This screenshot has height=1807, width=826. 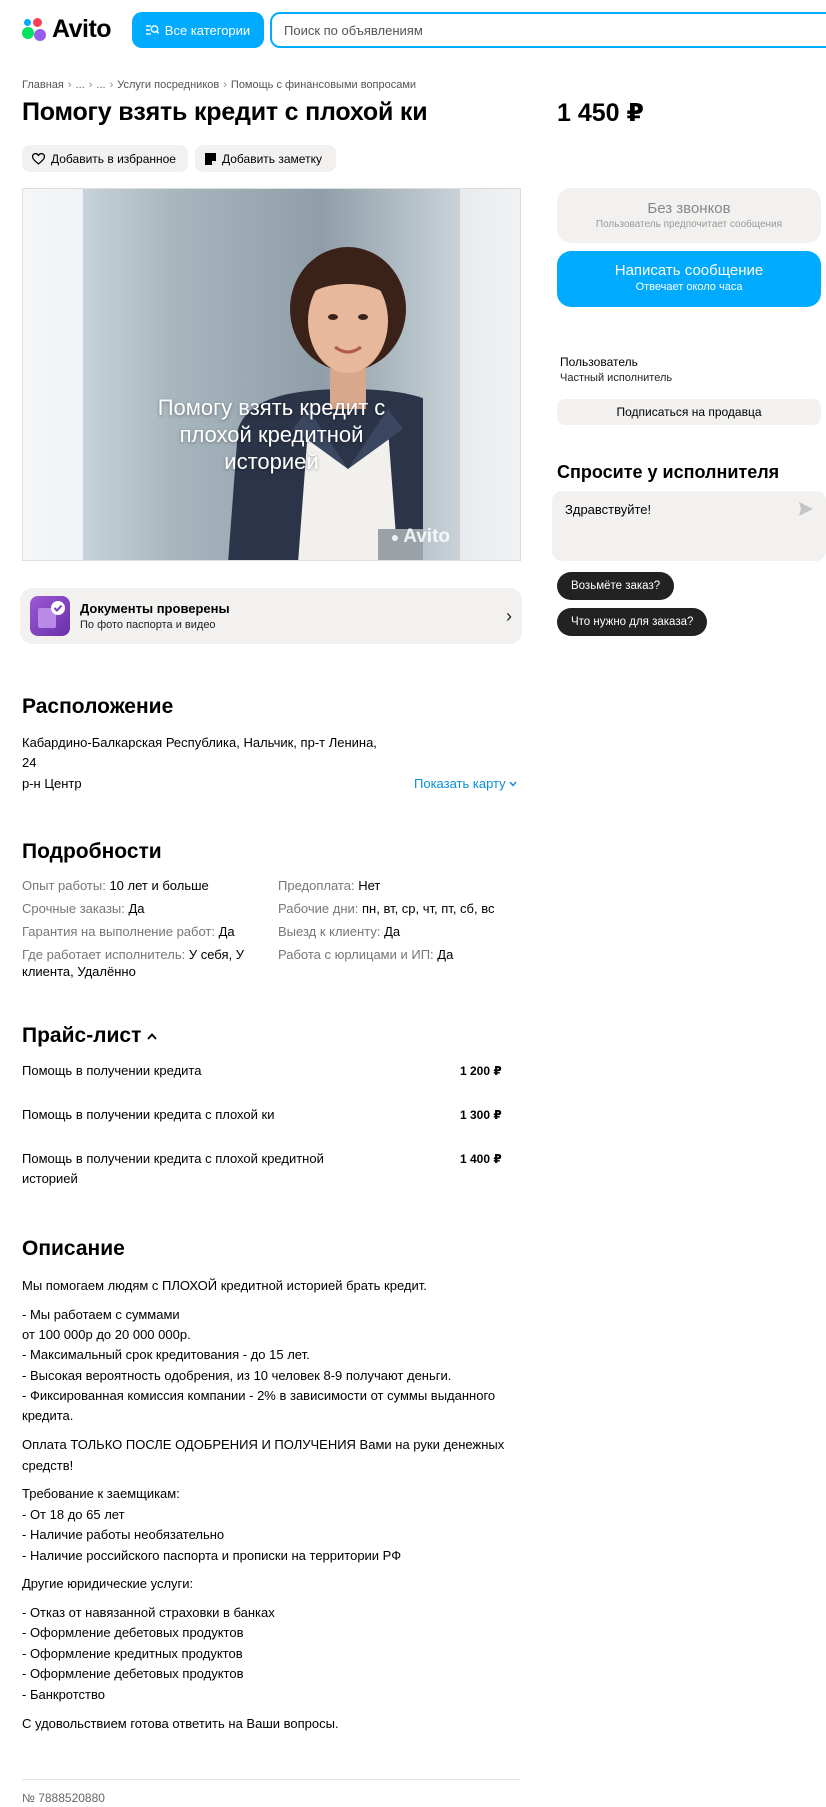 I want to click on detail-value: клиента, Удалённо, so click(x=79, y=971).